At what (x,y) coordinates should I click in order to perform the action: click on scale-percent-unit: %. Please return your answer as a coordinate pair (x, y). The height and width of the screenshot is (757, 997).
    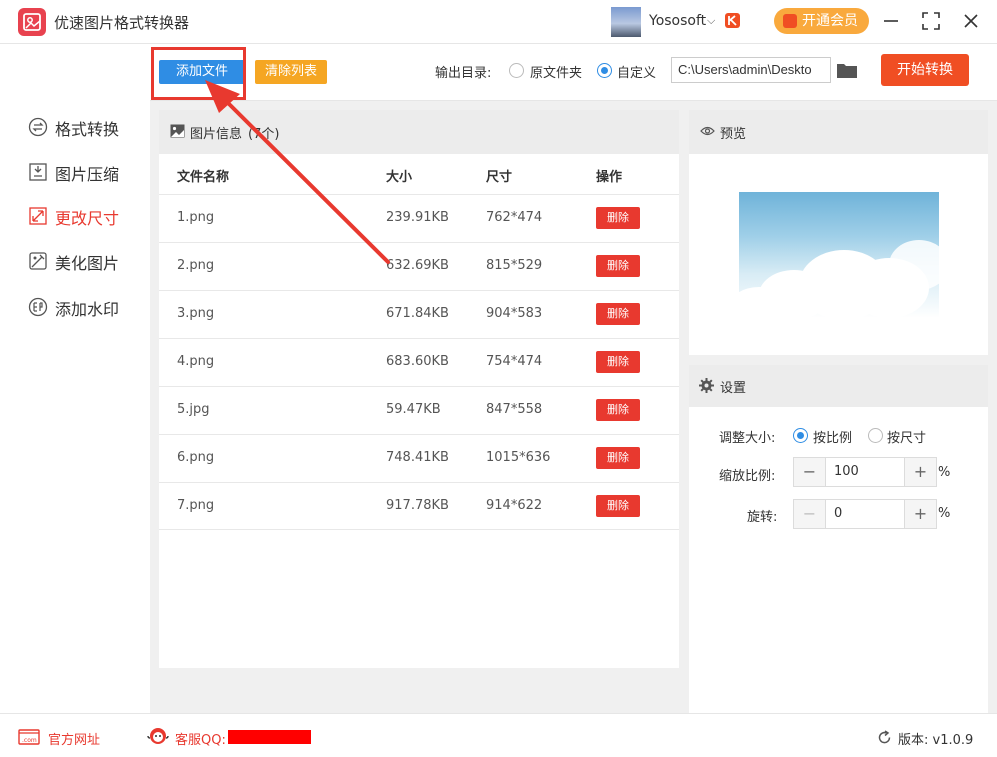
    Looking at the image, I should click on (944, 472).